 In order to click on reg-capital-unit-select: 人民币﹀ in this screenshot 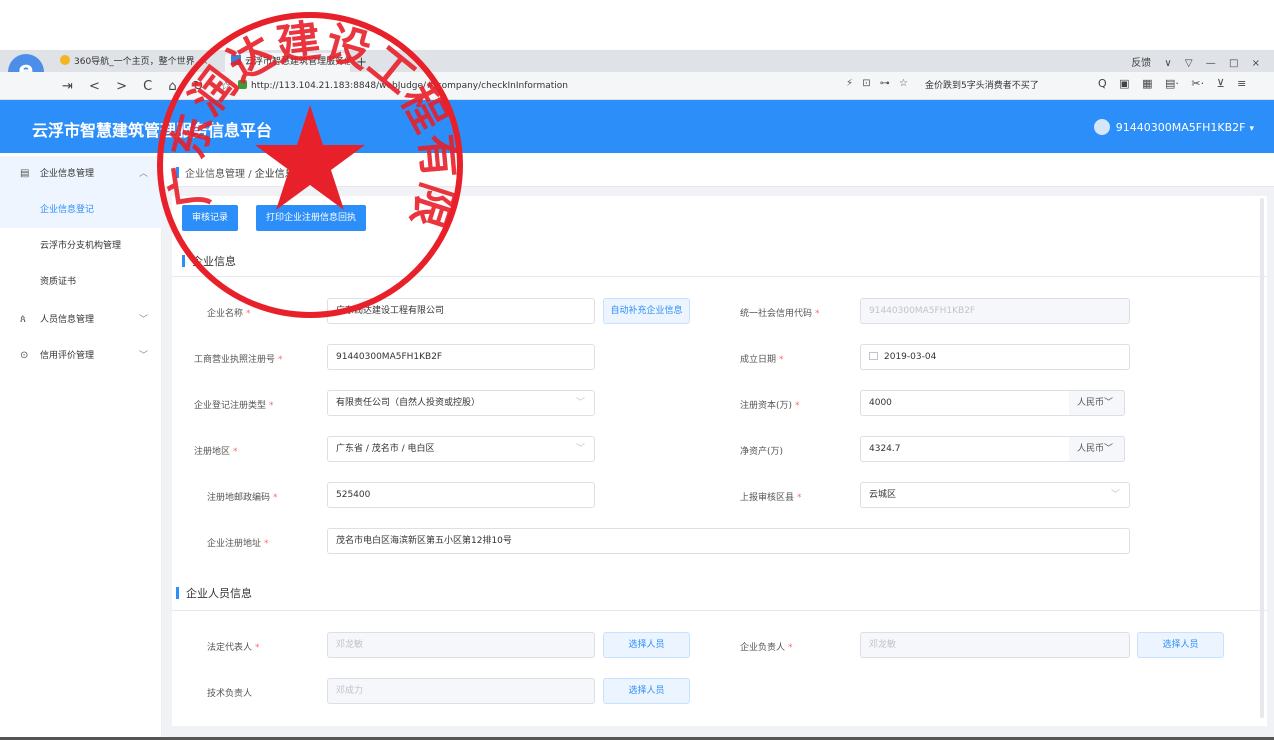, I will do `click(1097, 403)`.